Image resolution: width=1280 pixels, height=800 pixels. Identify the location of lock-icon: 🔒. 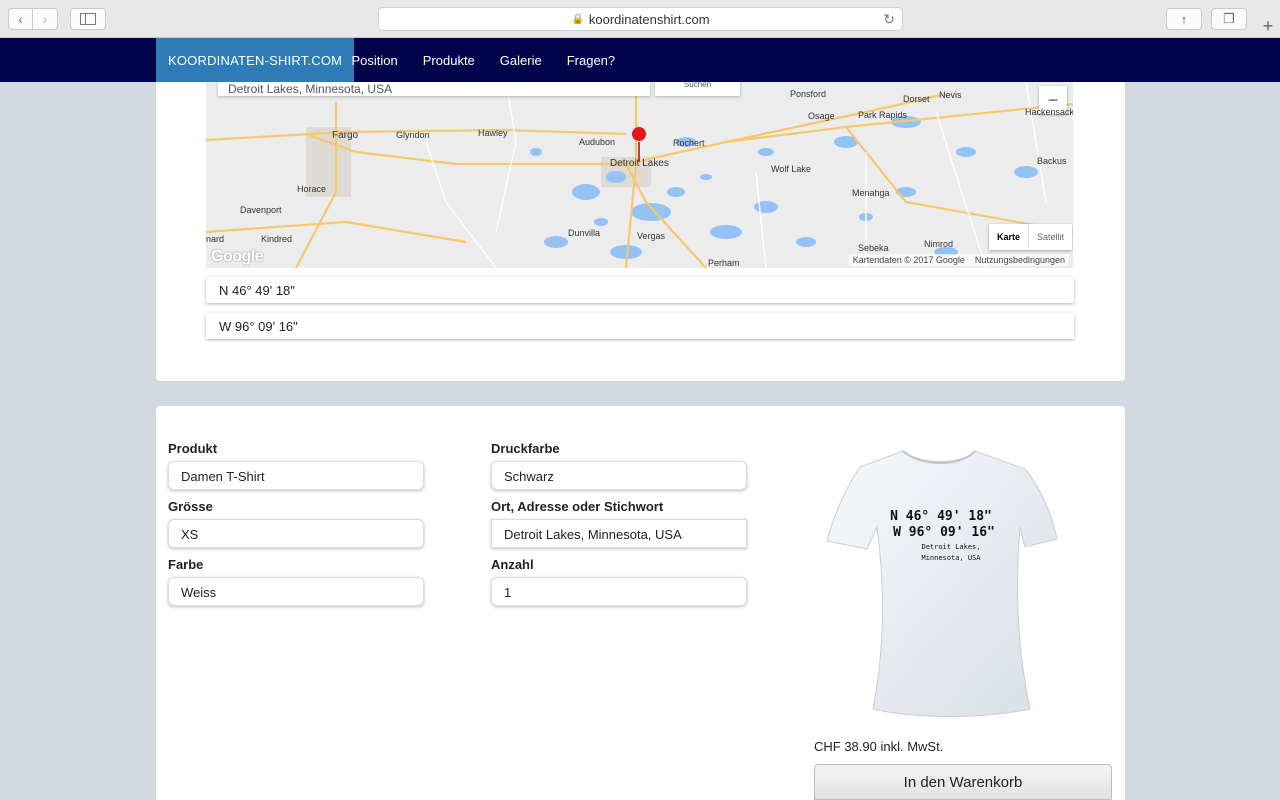
(577, 19).